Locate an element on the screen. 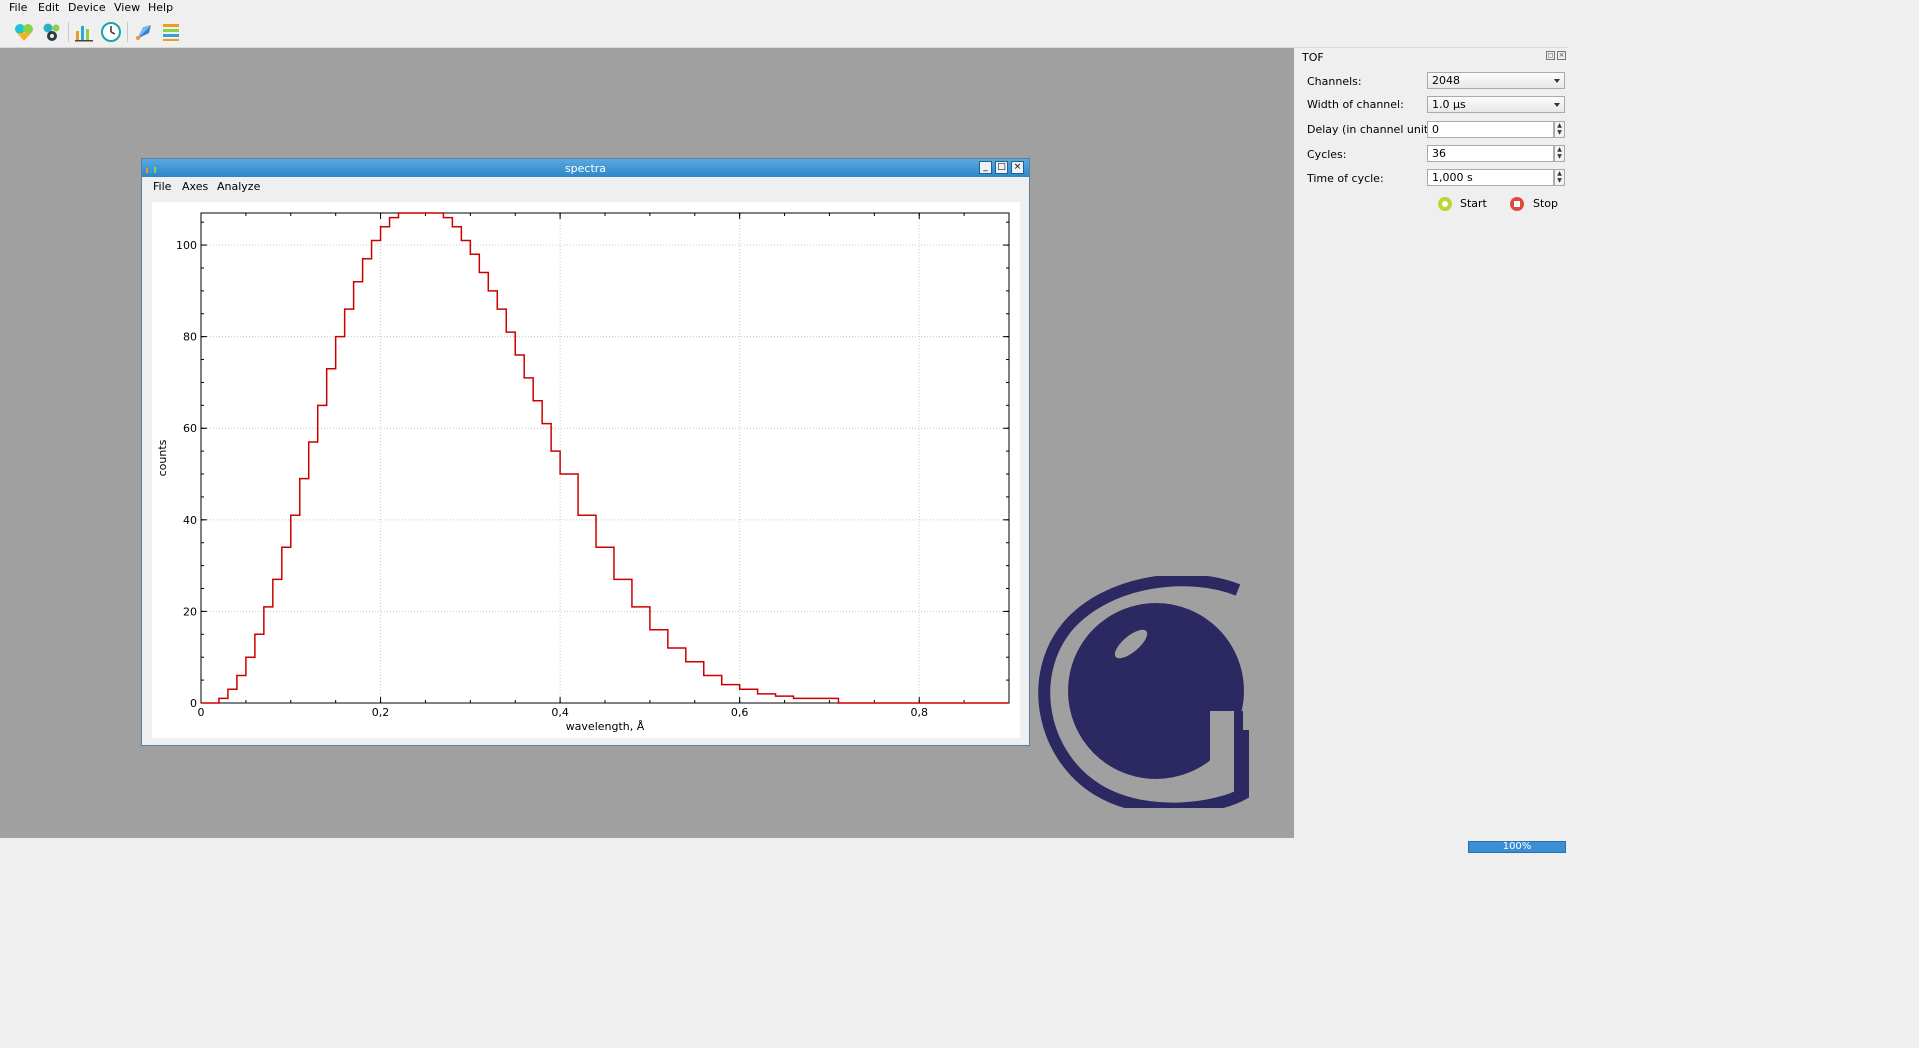 The image size is (1919, 1048). delay-label: Delay (in channel unit): is located at coordinates (1372, 129).